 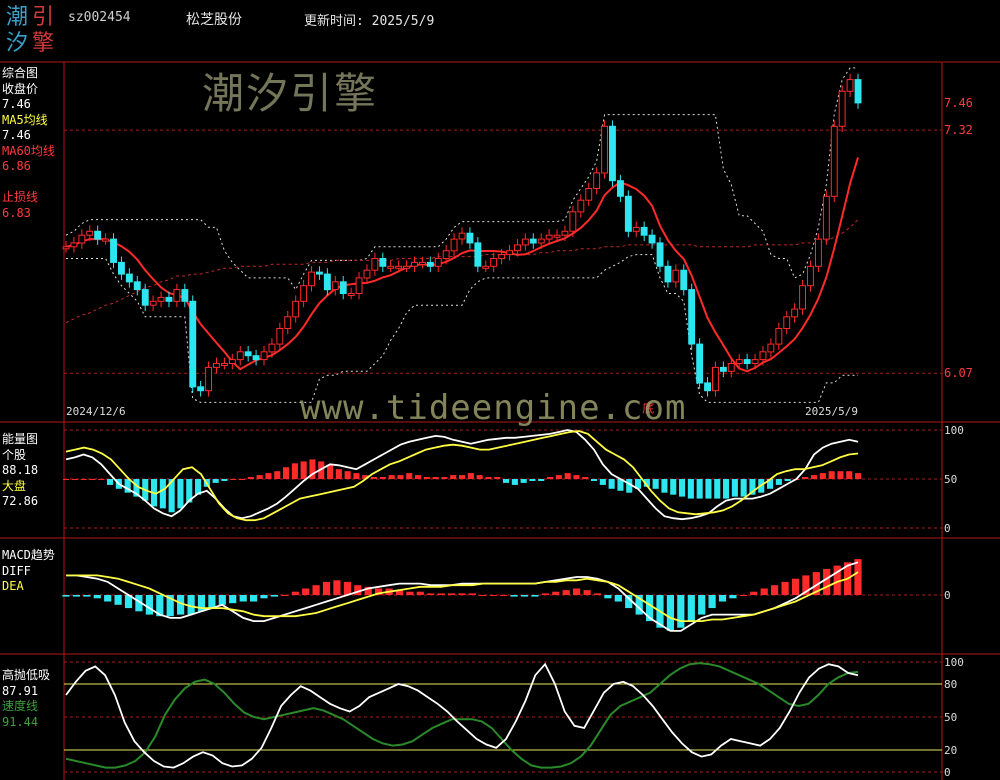 What do you see at coordinates (958, 373) in the screenshot?
I see `right-price-label: 6.07` at bounding box center [958, 373].